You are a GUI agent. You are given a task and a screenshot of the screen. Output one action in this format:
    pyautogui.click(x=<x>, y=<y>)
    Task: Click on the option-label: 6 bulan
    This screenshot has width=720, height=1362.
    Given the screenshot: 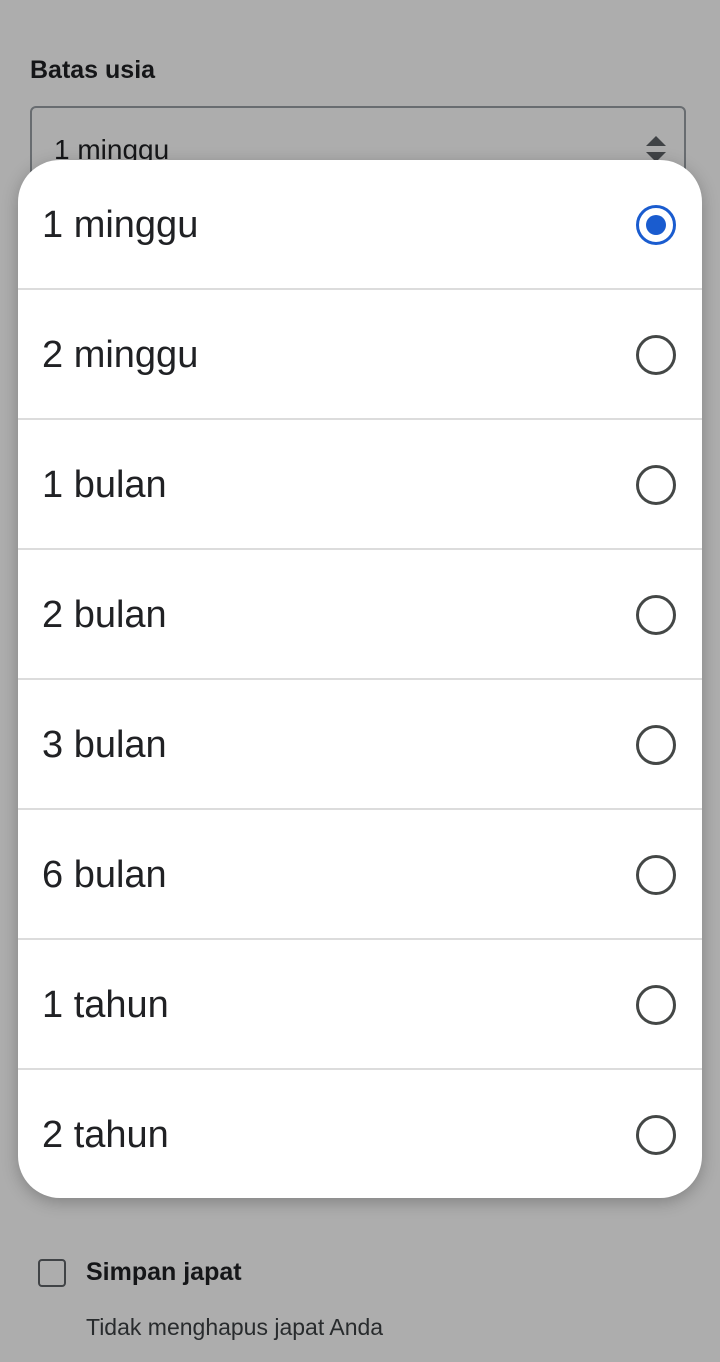 What is the action you would take?
    pyautogui.click(x=104, y=875)
    